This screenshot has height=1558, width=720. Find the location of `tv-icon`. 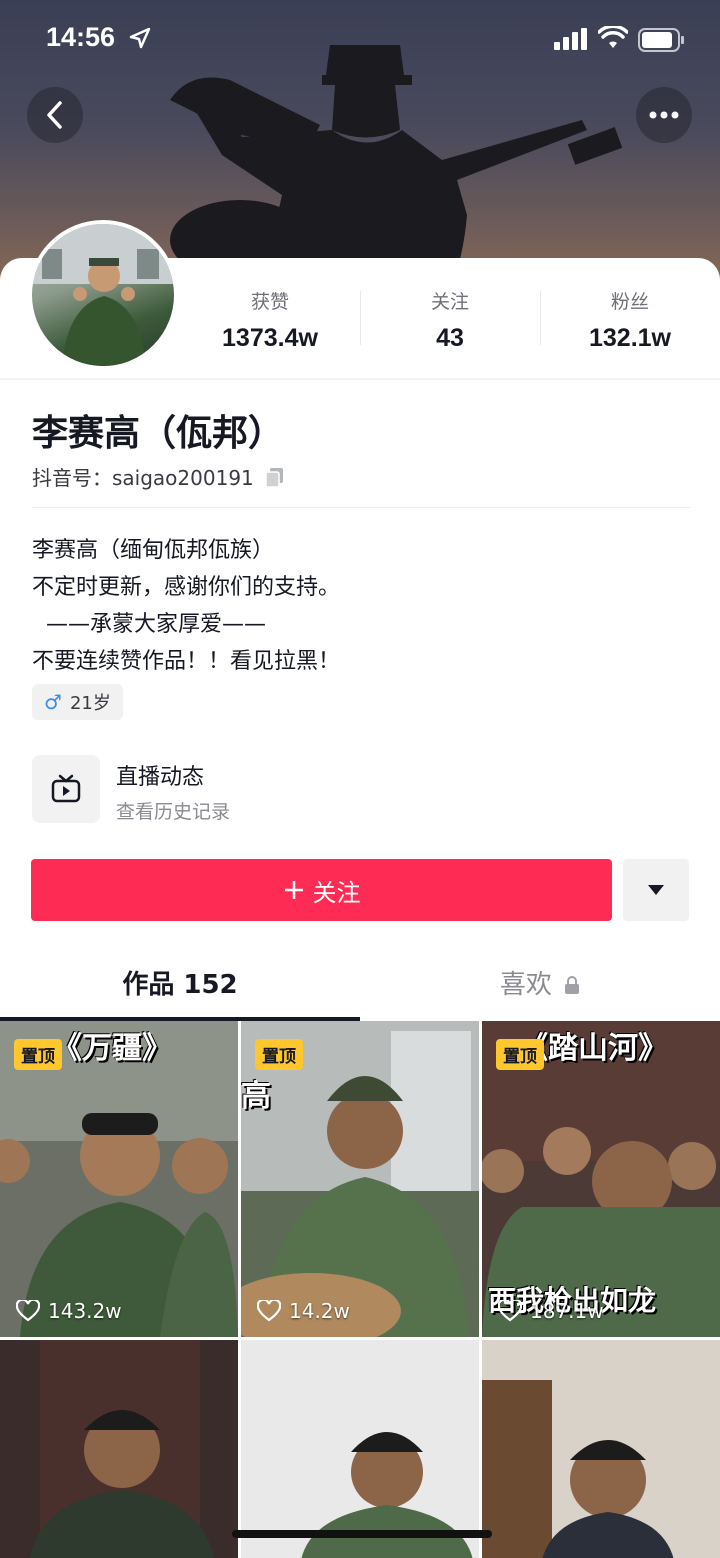

tv-icon is located at coordinates (66, 788).